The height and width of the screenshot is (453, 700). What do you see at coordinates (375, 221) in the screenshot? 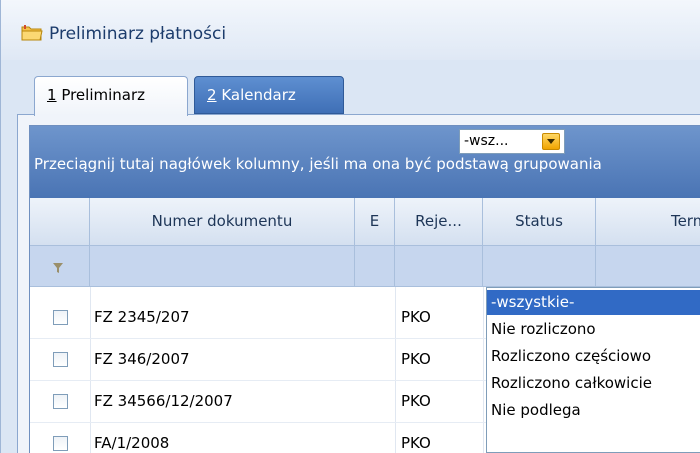
I see `header-e: E` at bounding box center [375, 221].